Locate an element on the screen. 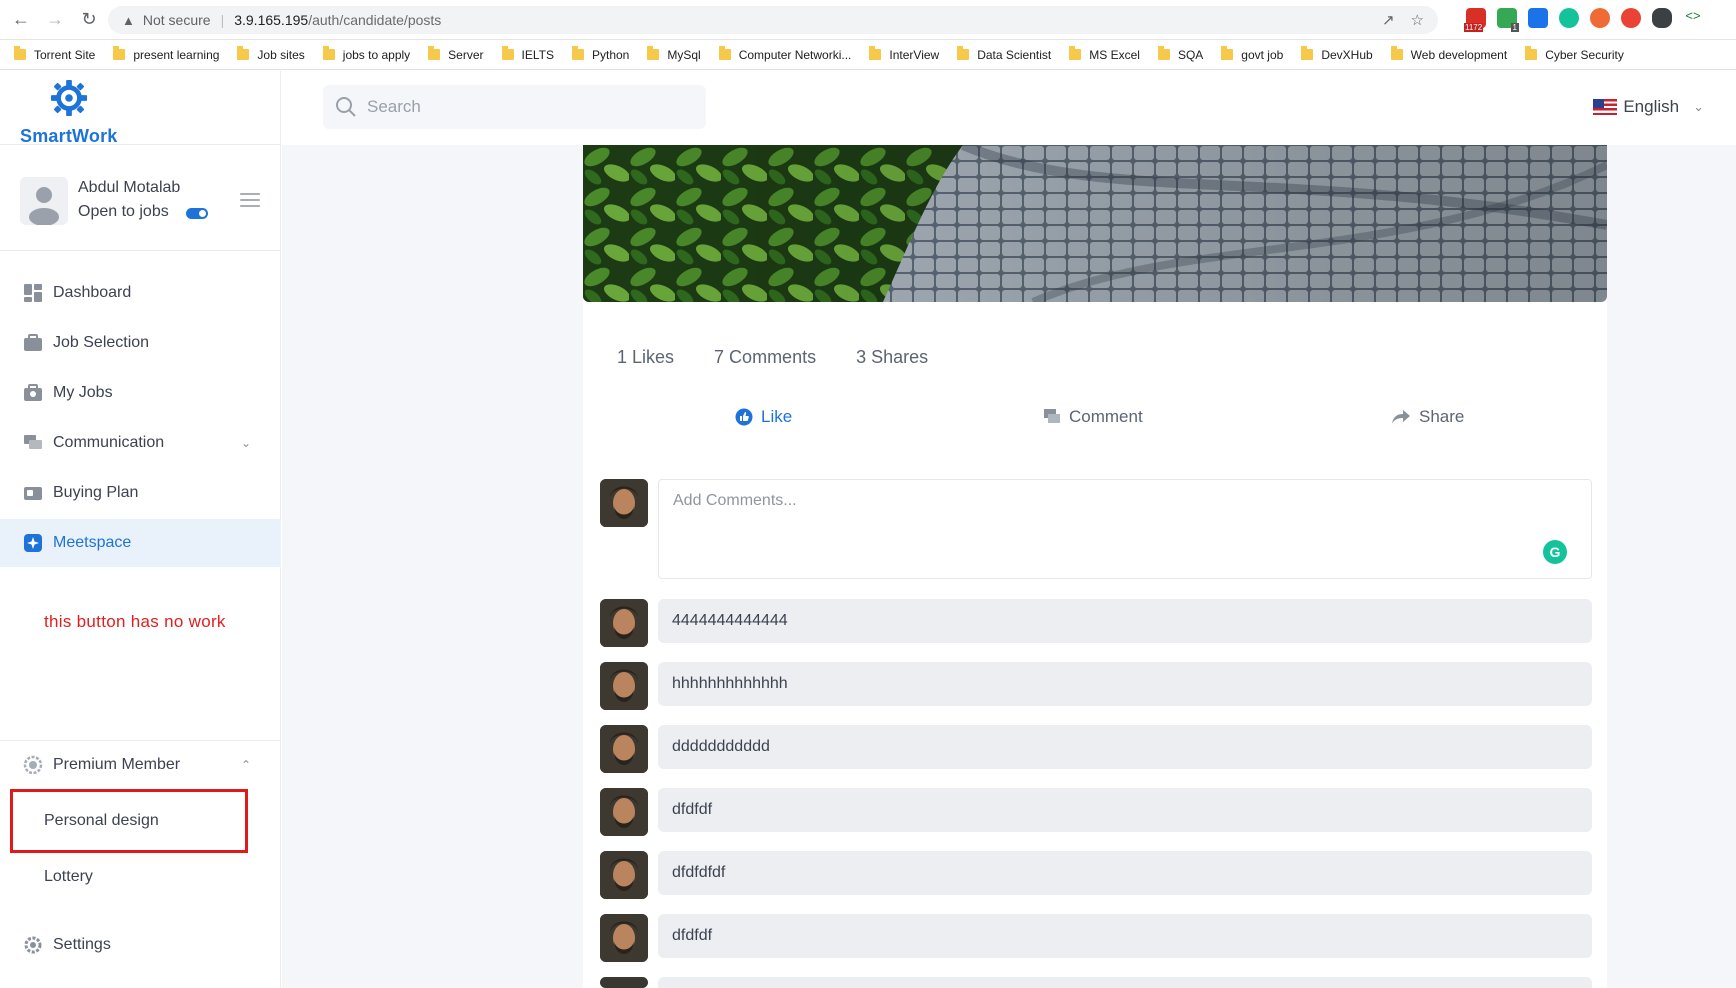 The width and height of the screenshot is (1736, 988). grammarly-icon: G is located at coordinates (1555, 552).